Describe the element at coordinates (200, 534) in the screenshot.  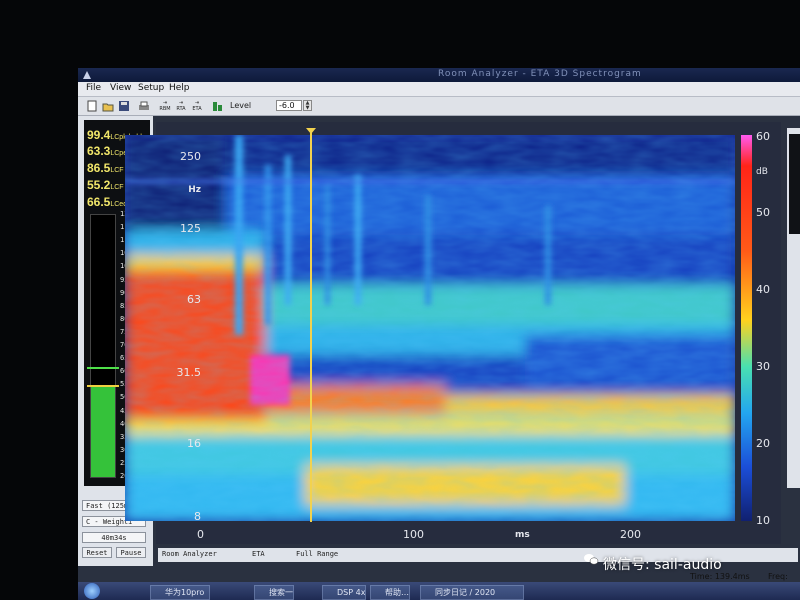
I see `x-tick-0: 0` at that location.